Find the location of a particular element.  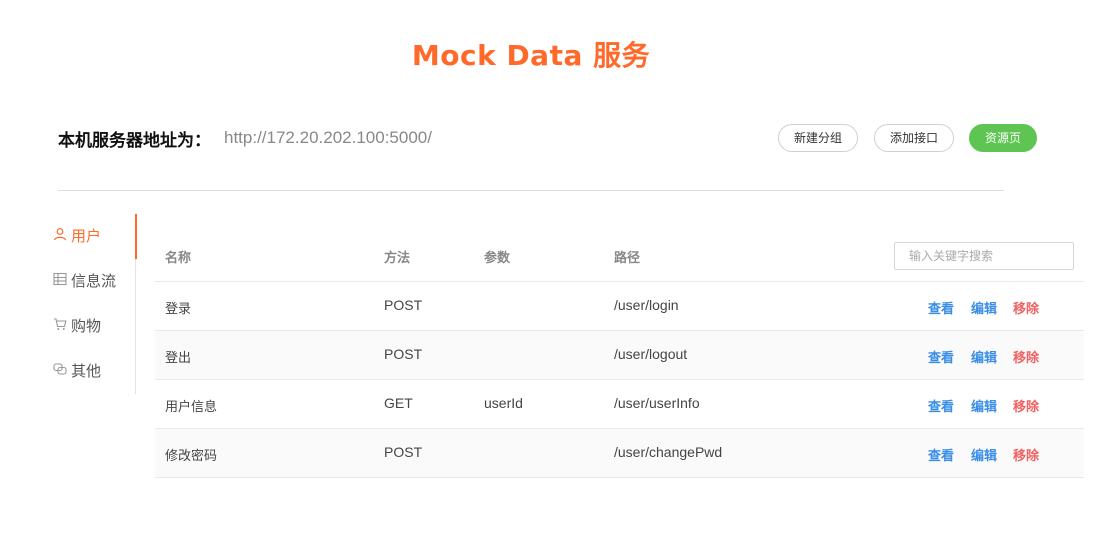

cell-name: 登录 is located at coordinates (178, 309).